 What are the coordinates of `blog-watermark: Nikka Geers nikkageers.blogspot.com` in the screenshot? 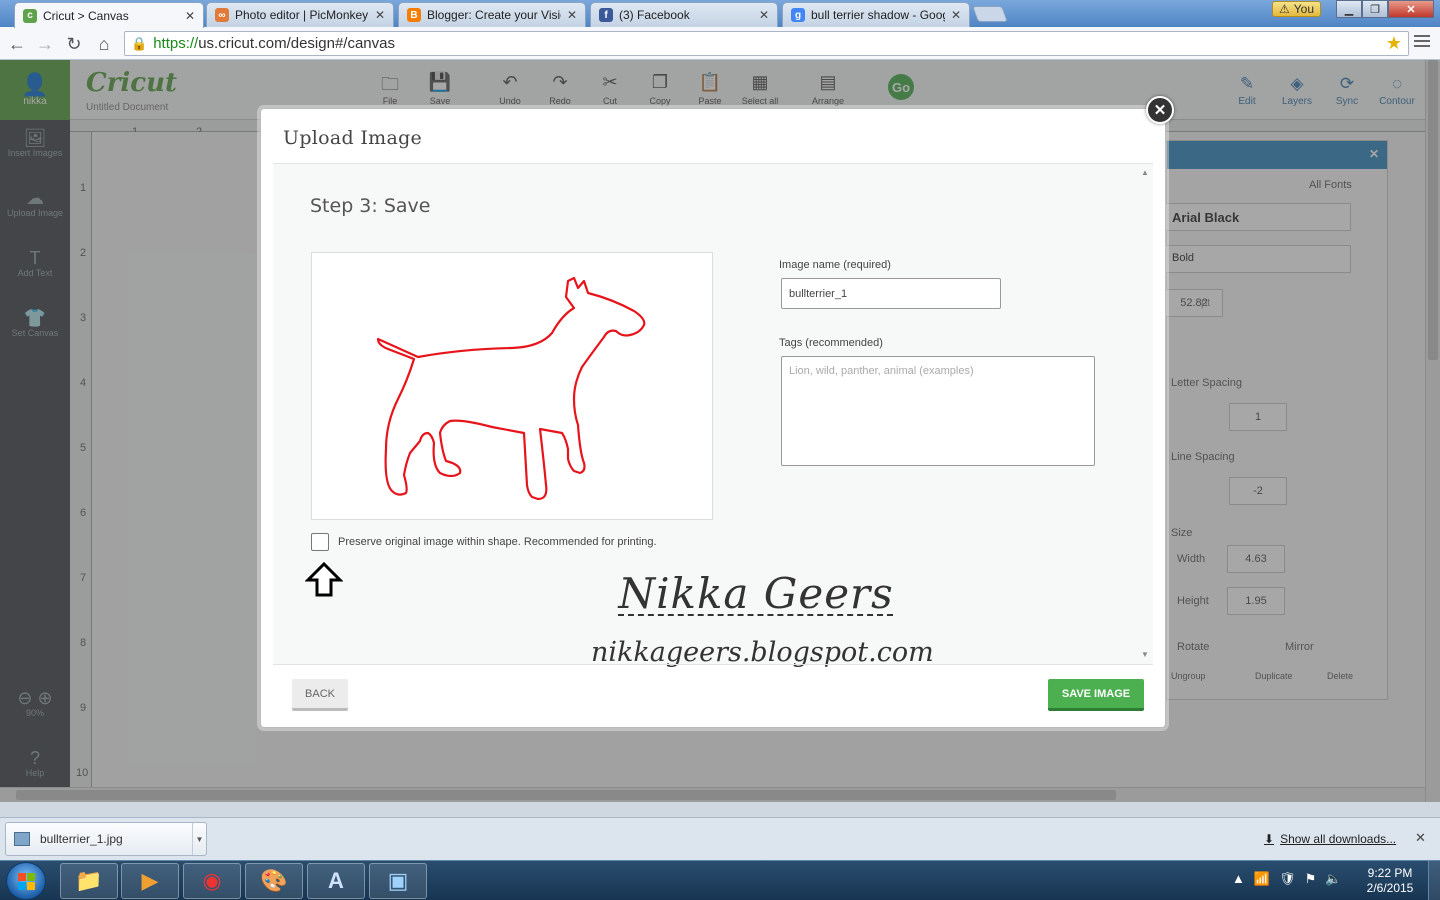 It's located at (762, 618).